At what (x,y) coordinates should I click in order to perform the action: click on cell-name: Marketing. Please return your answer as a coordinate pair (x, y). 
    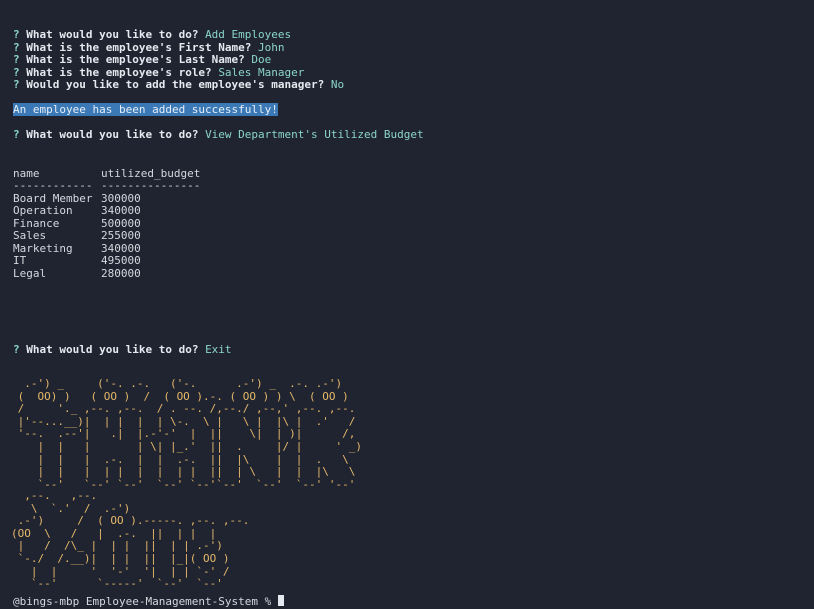
    Looking at the image, I should click on (43, 248).